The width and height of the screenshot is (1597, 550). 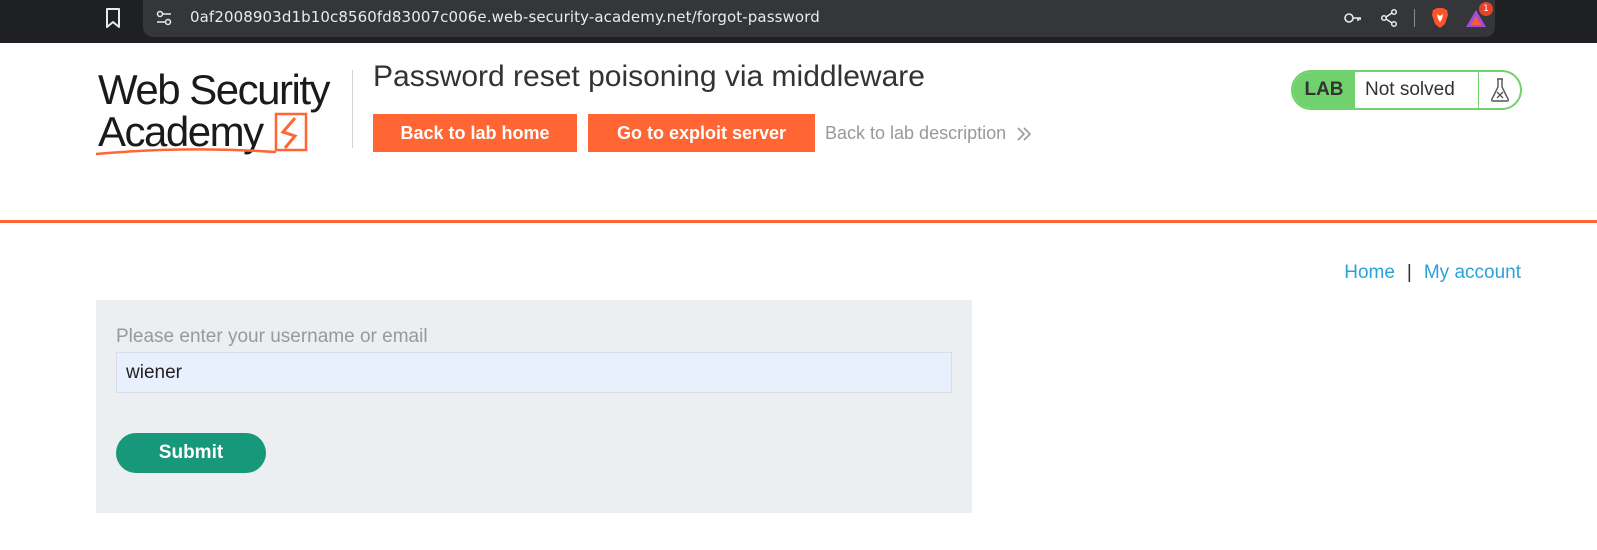 What do you see at coordinates (1324, 90) in the screenshot?
I see `lab-badge: LAB` at bounding box center [1324, 90].